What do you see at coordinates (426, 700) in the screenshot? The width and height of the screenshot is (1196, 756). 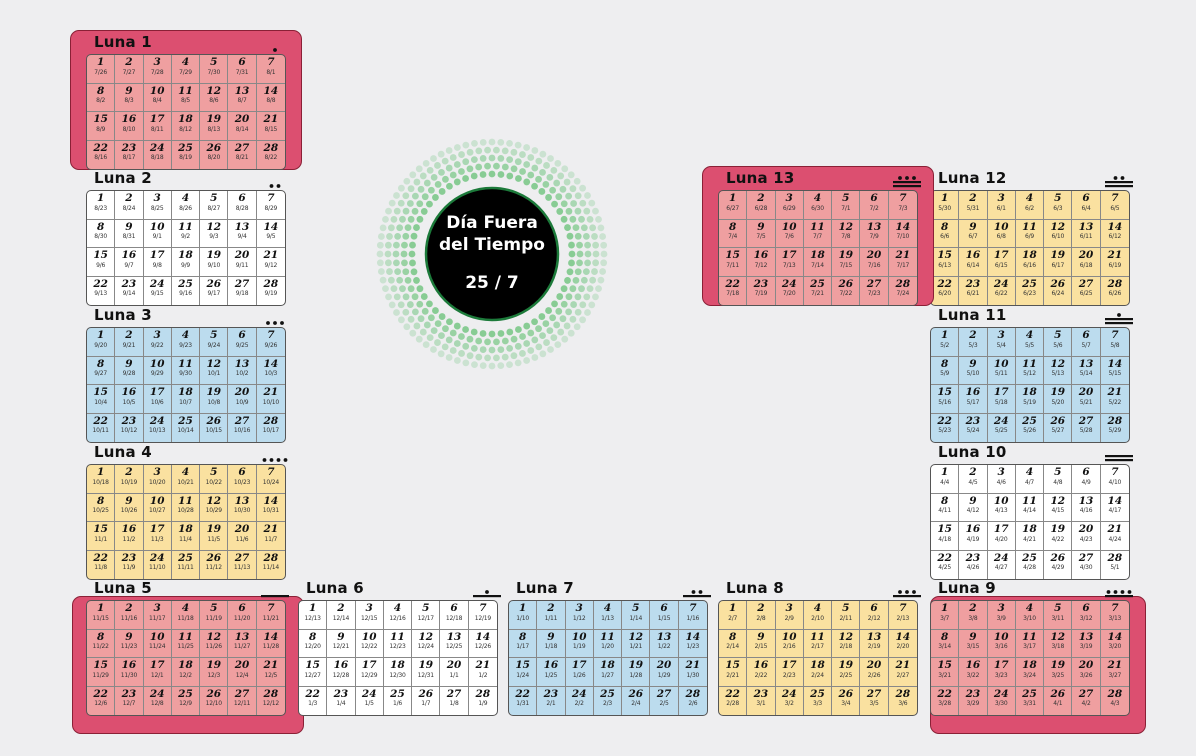 I see `day-cell: 26 1/7` at bounding box center [426, 700].